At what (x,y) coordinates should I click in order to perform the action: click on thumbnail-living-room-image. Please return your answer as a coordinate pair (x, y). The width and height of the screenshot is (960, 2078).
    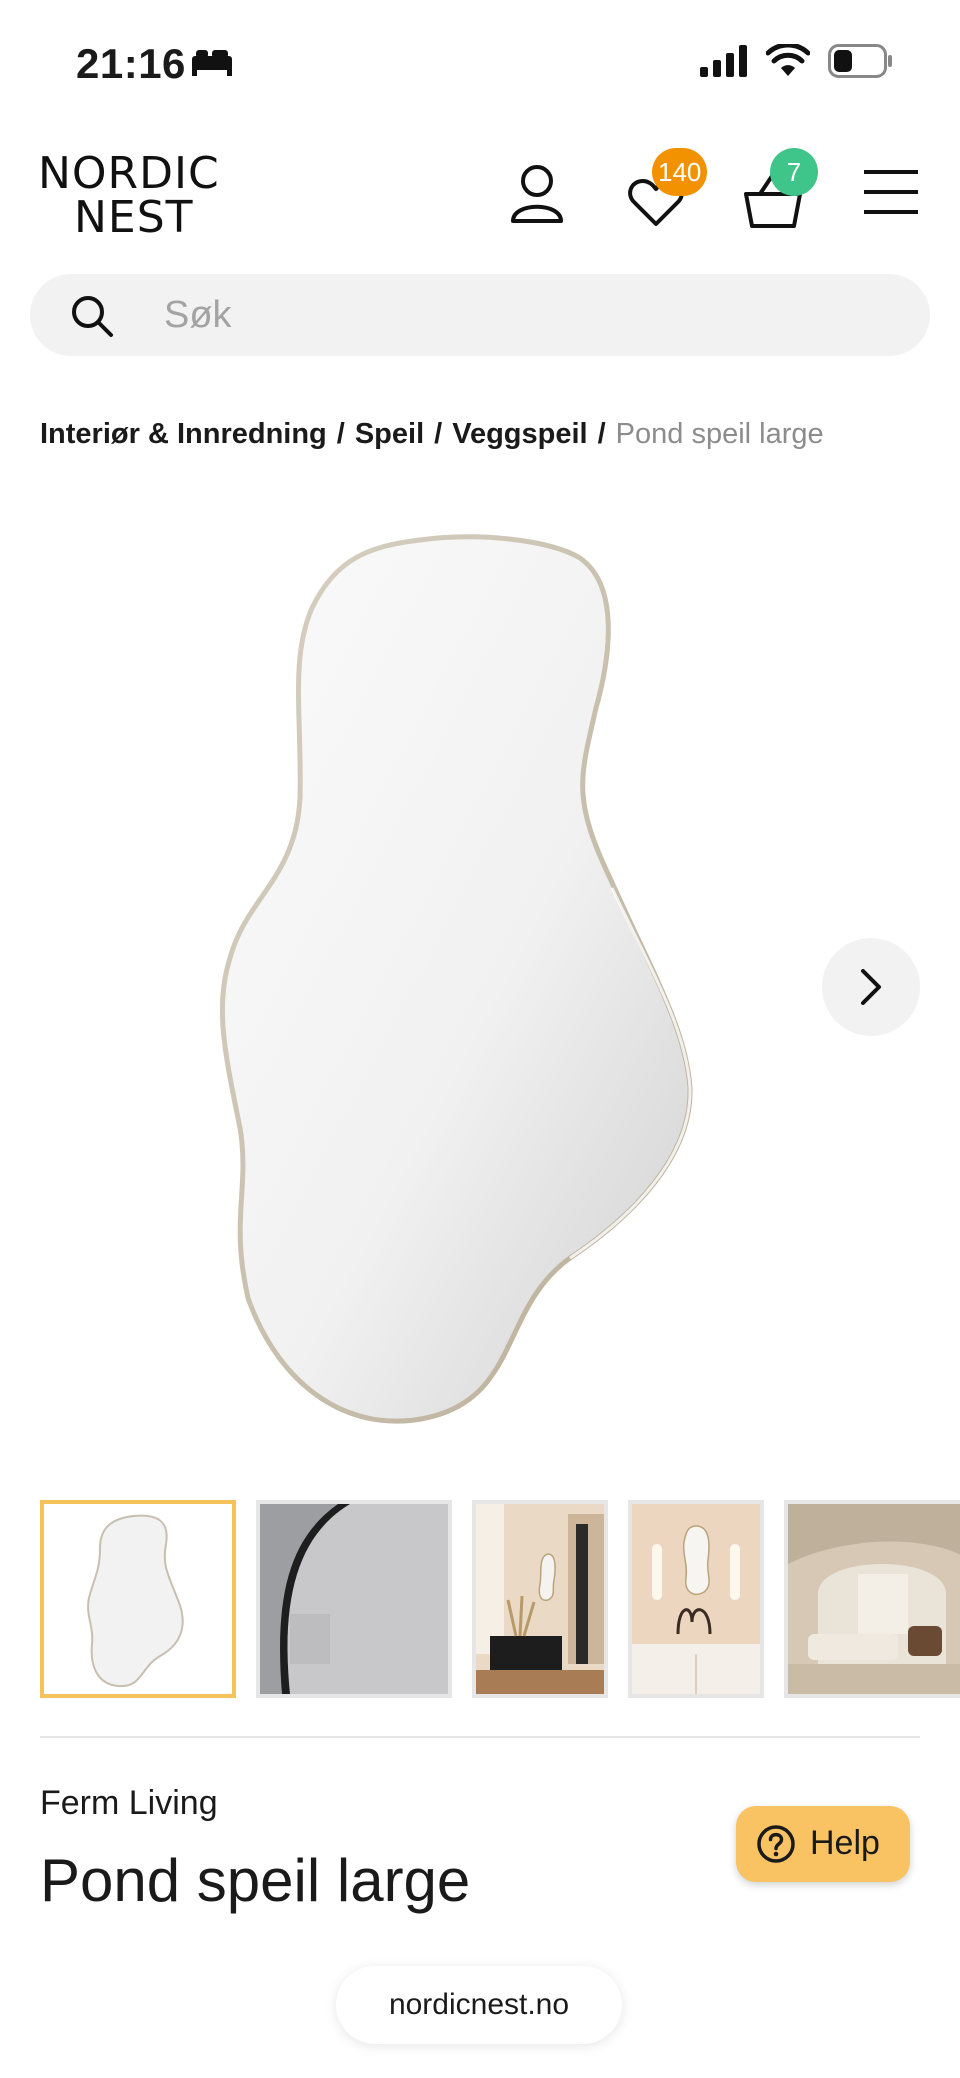
    Looking at the image, I should click on (874, 1599).